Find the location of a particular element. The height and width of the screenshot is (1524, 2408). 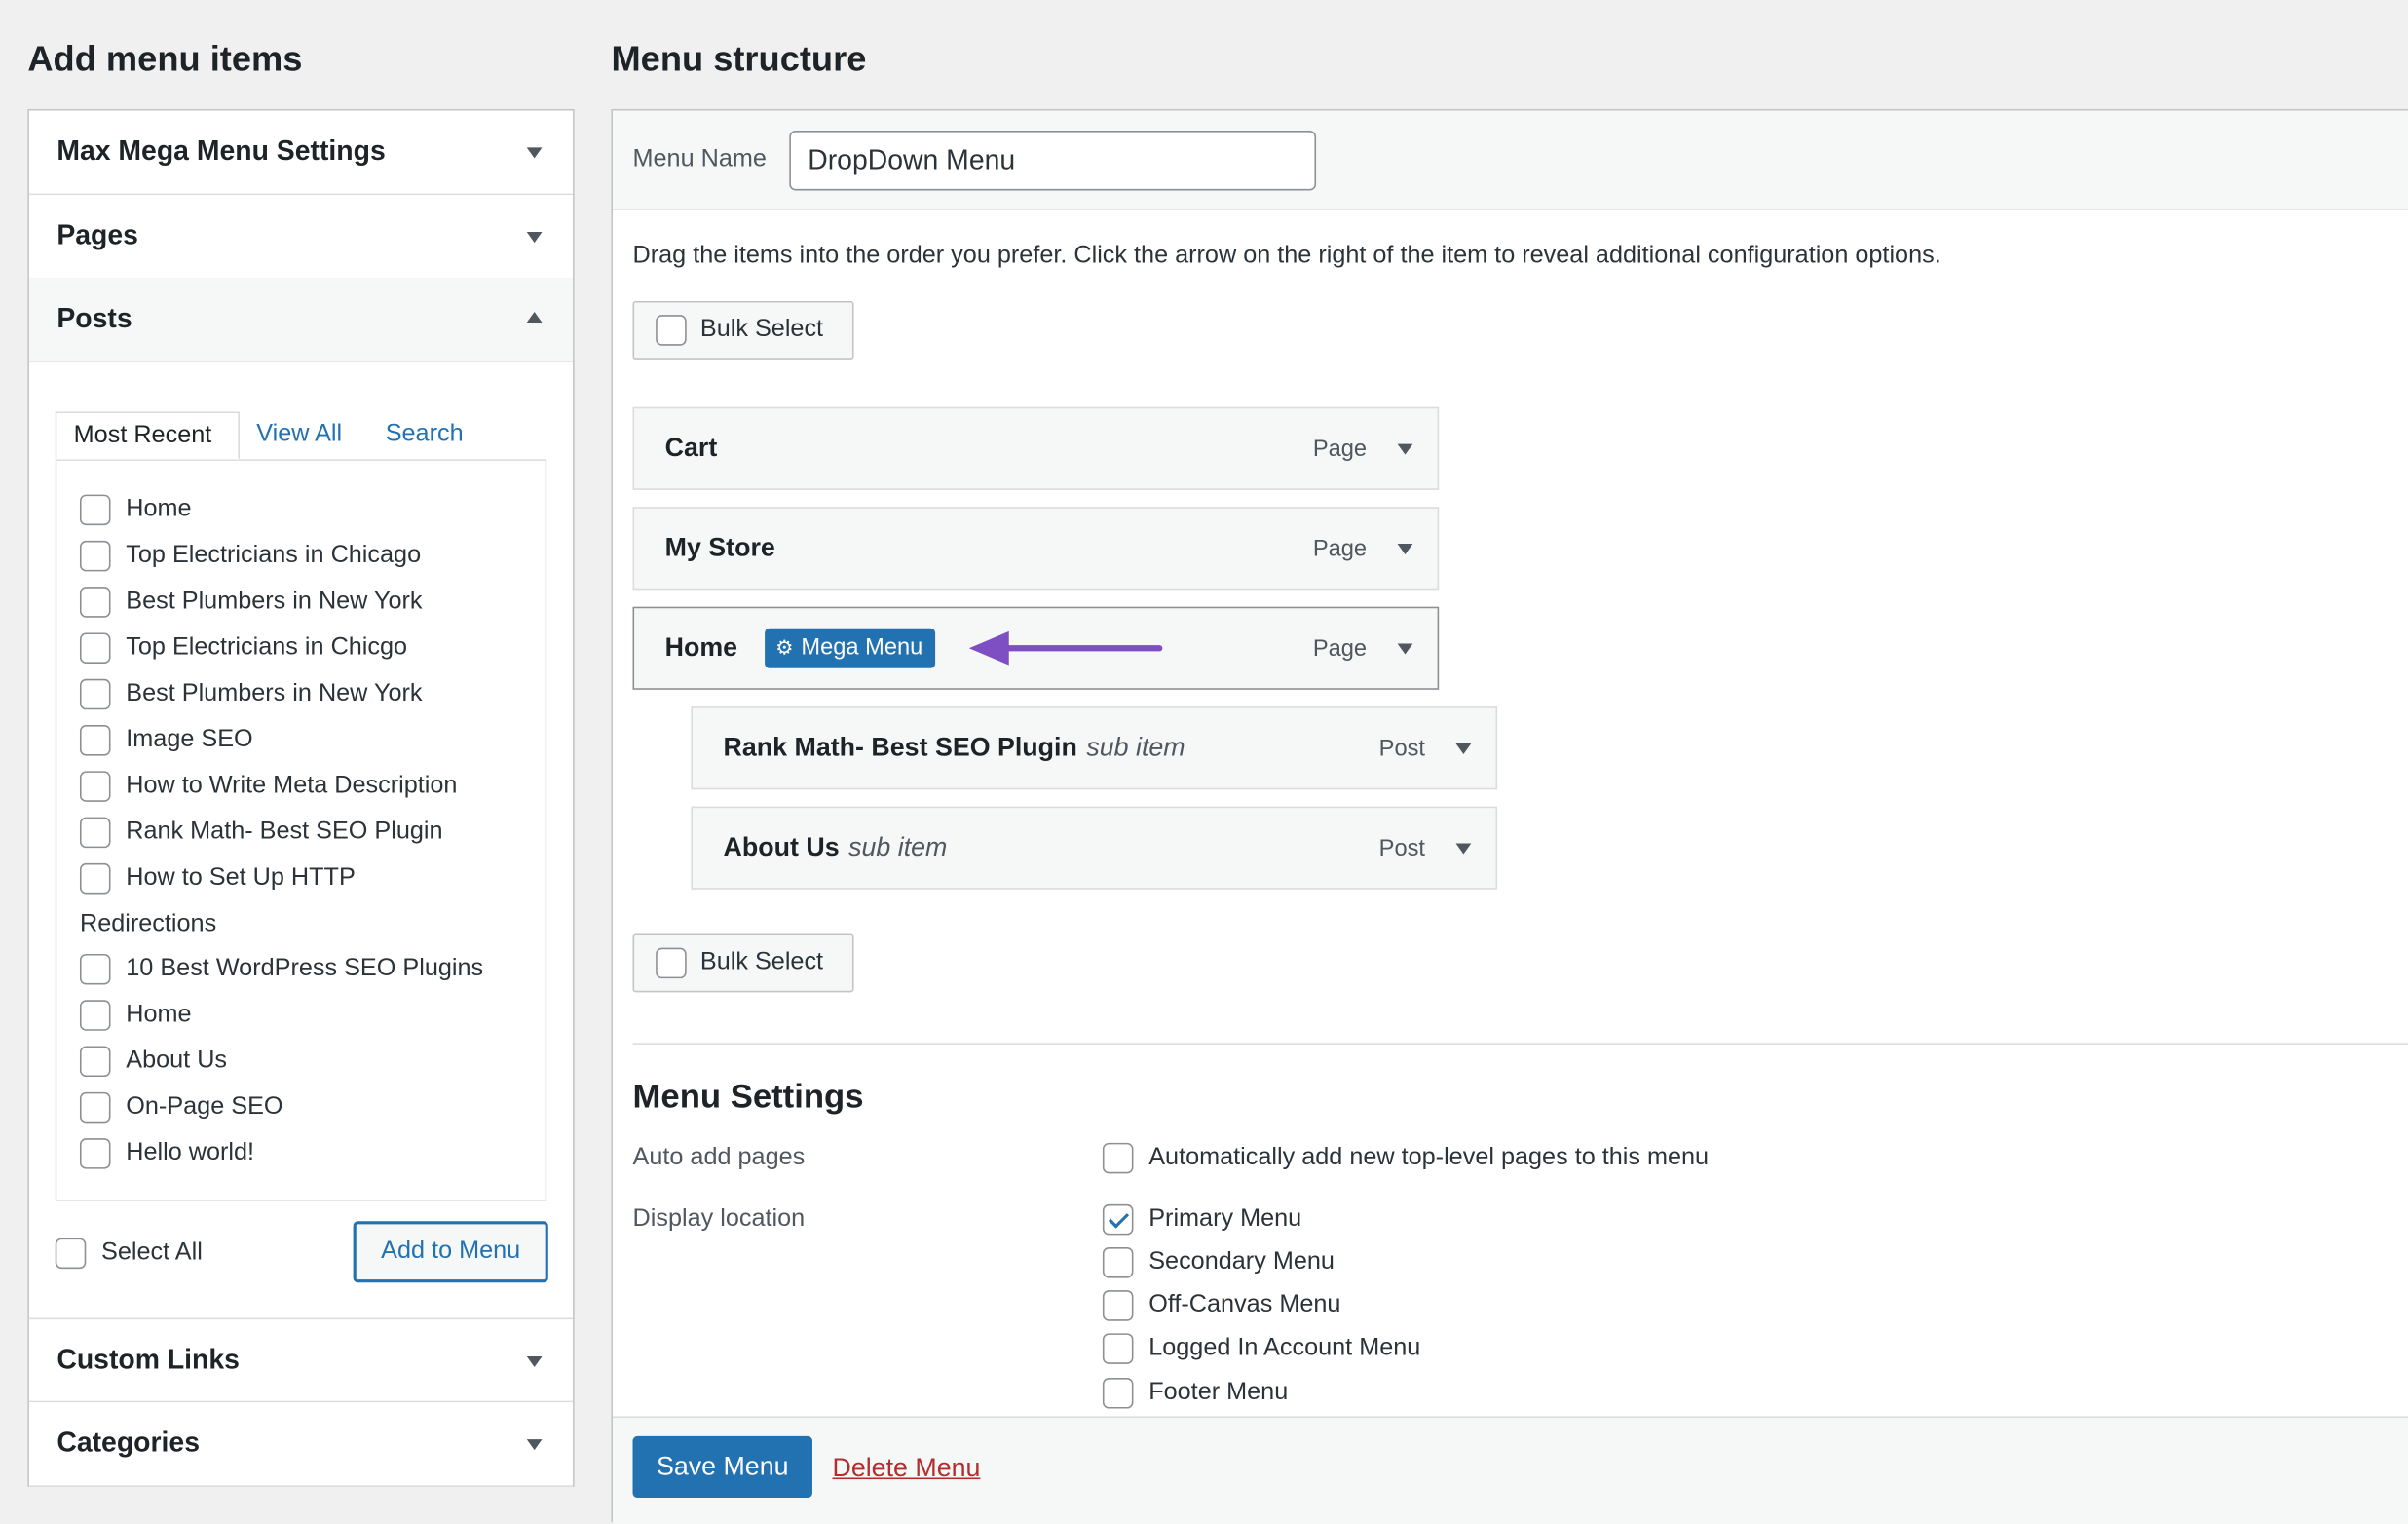

save-menu-button: Save Menu is located at coordinates (722, 1467).